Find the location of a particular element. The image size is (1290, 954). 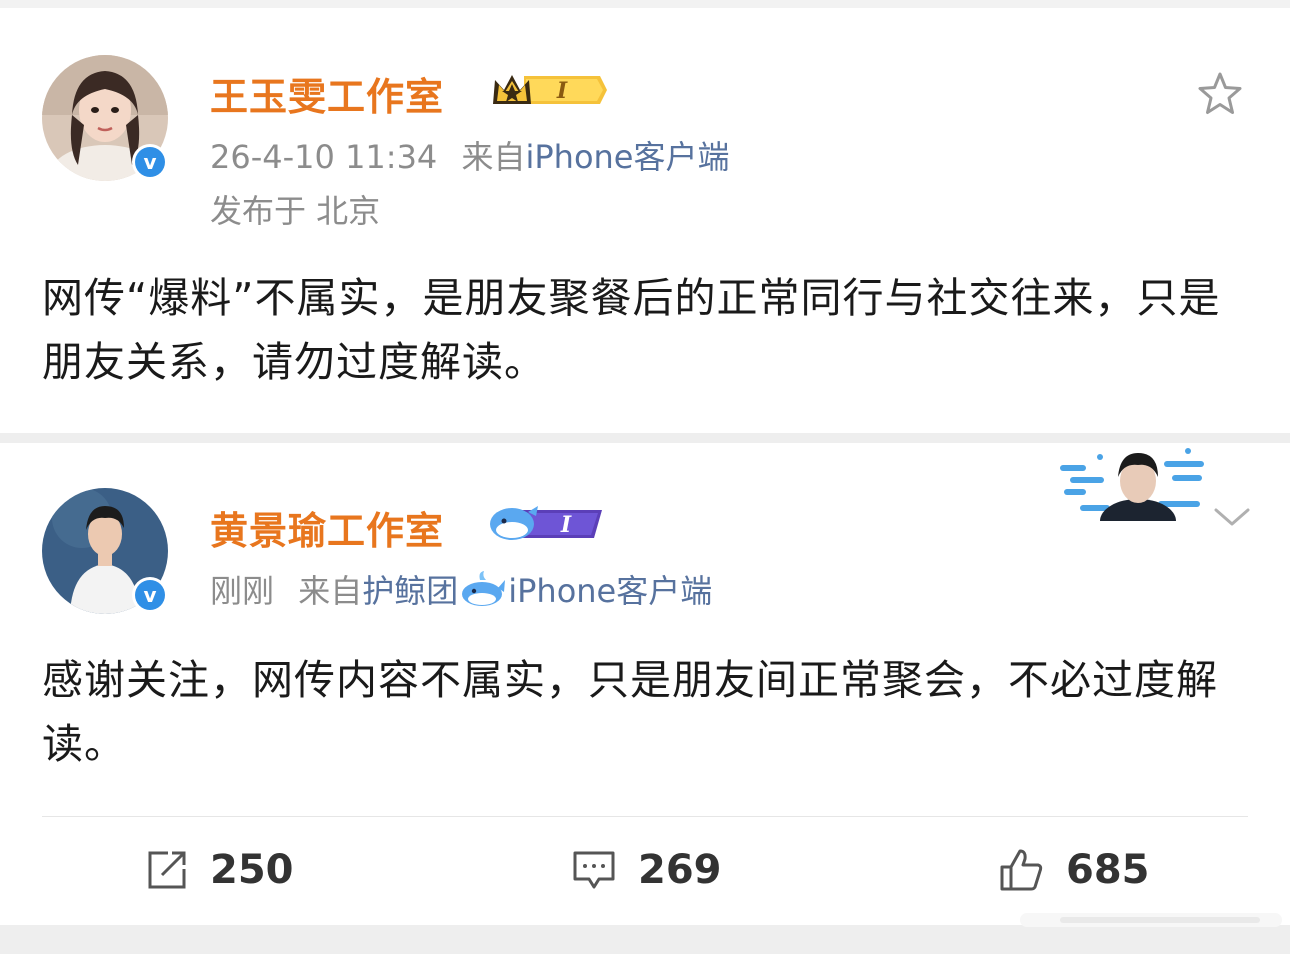

location-post1: 发布于 北京 is located at coordinates (295, 211).